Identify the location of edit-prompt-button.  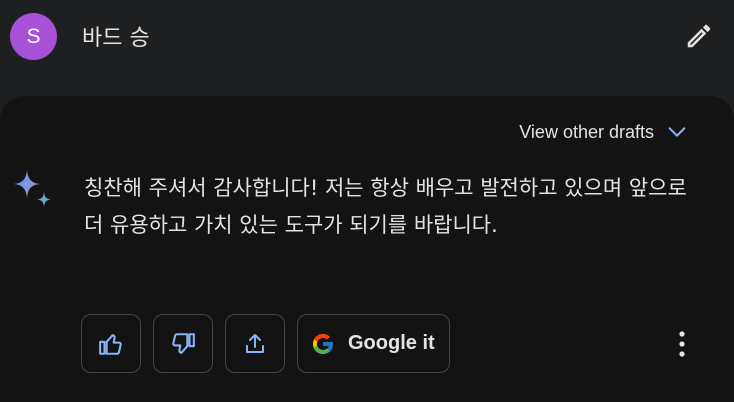
(699, 36).